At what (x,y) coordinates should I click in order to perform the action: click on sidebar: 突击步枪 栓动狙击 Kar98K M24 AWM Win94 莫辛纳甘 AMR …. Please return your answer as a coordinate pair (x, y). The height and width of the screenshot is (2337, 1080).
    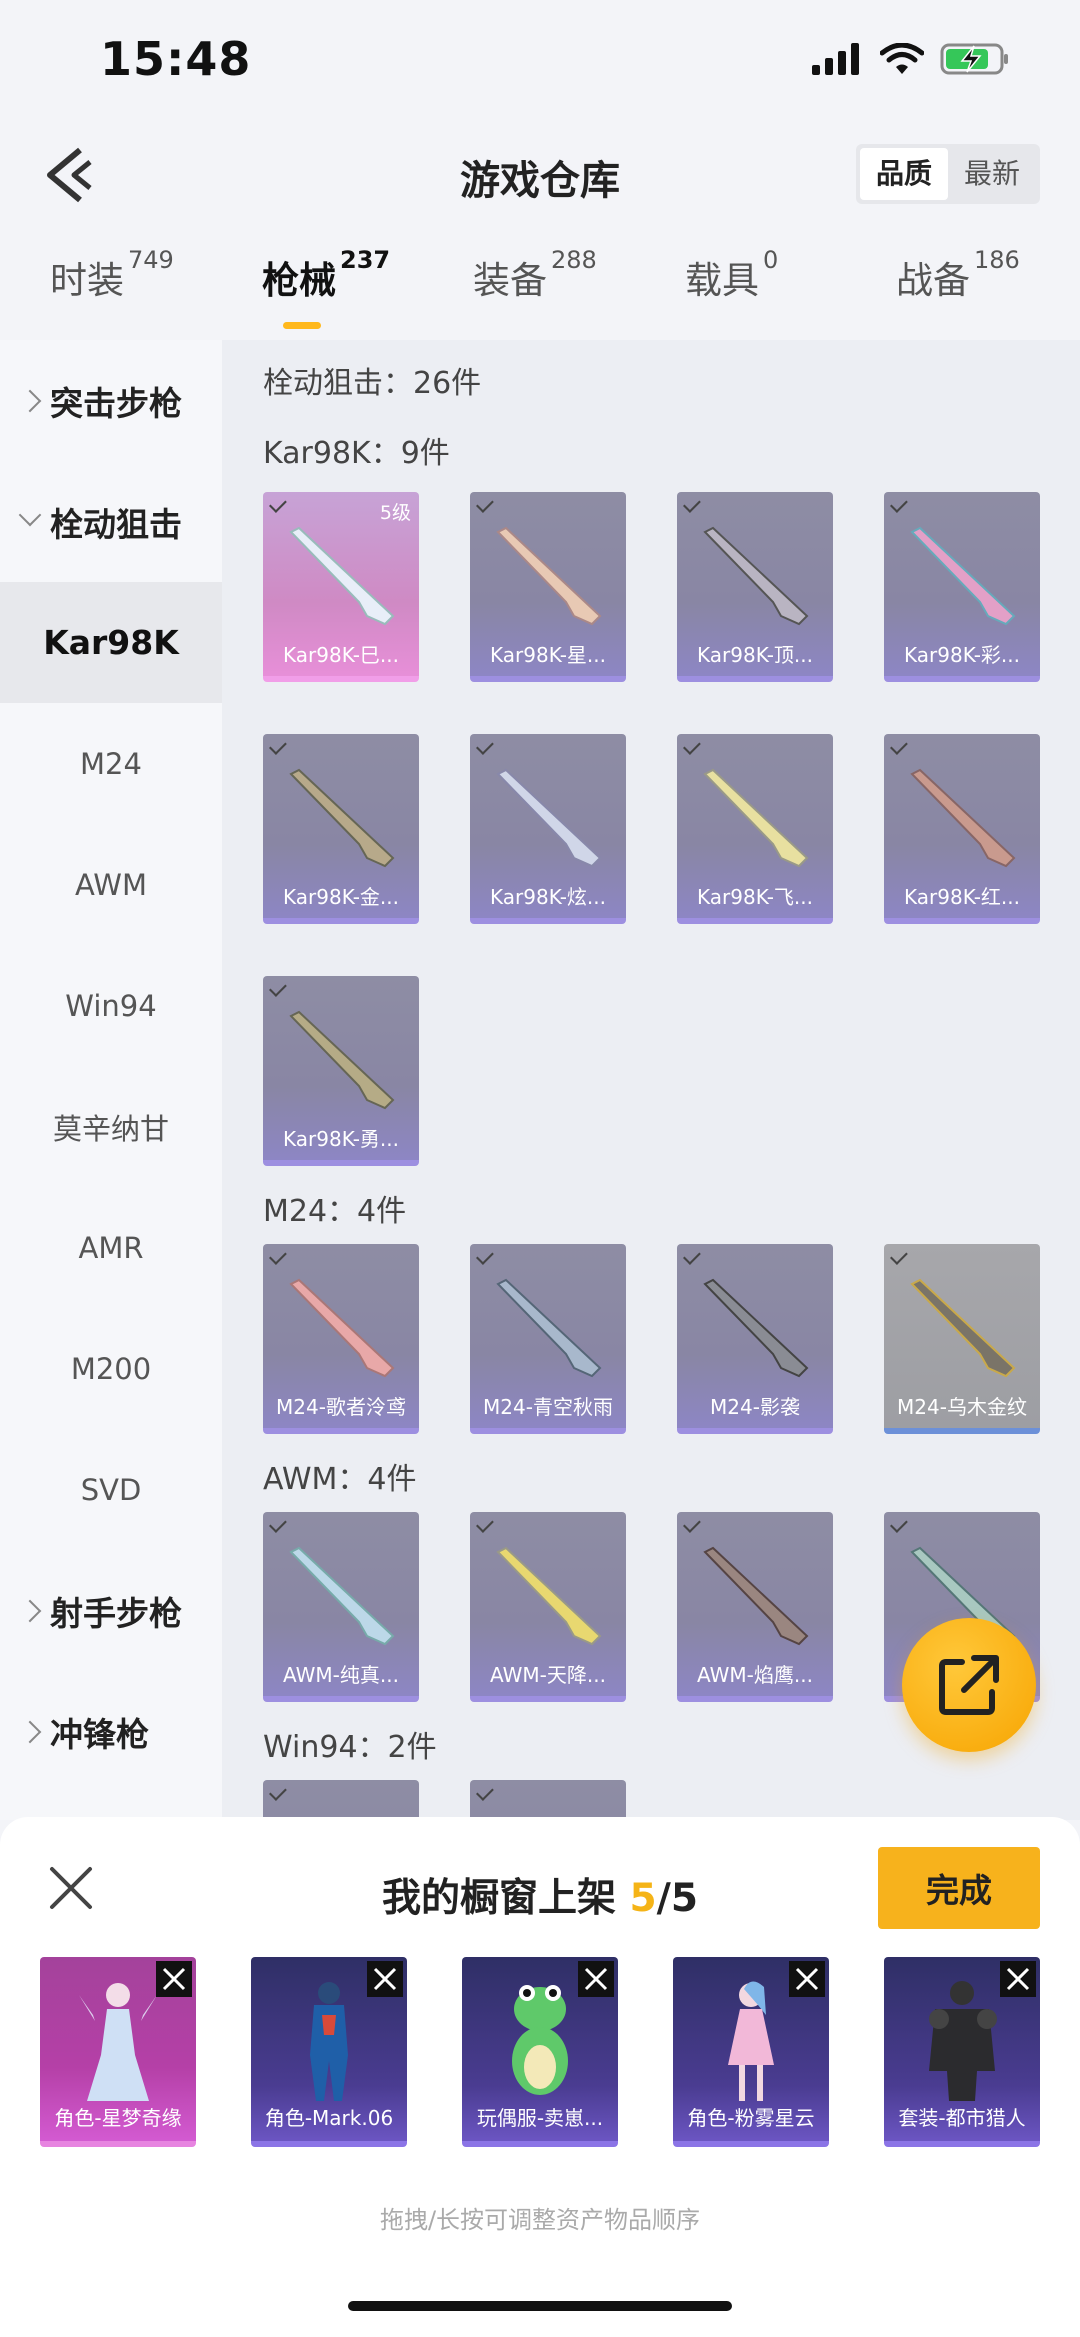
    Looking at the image, I should click on (111, 1080).